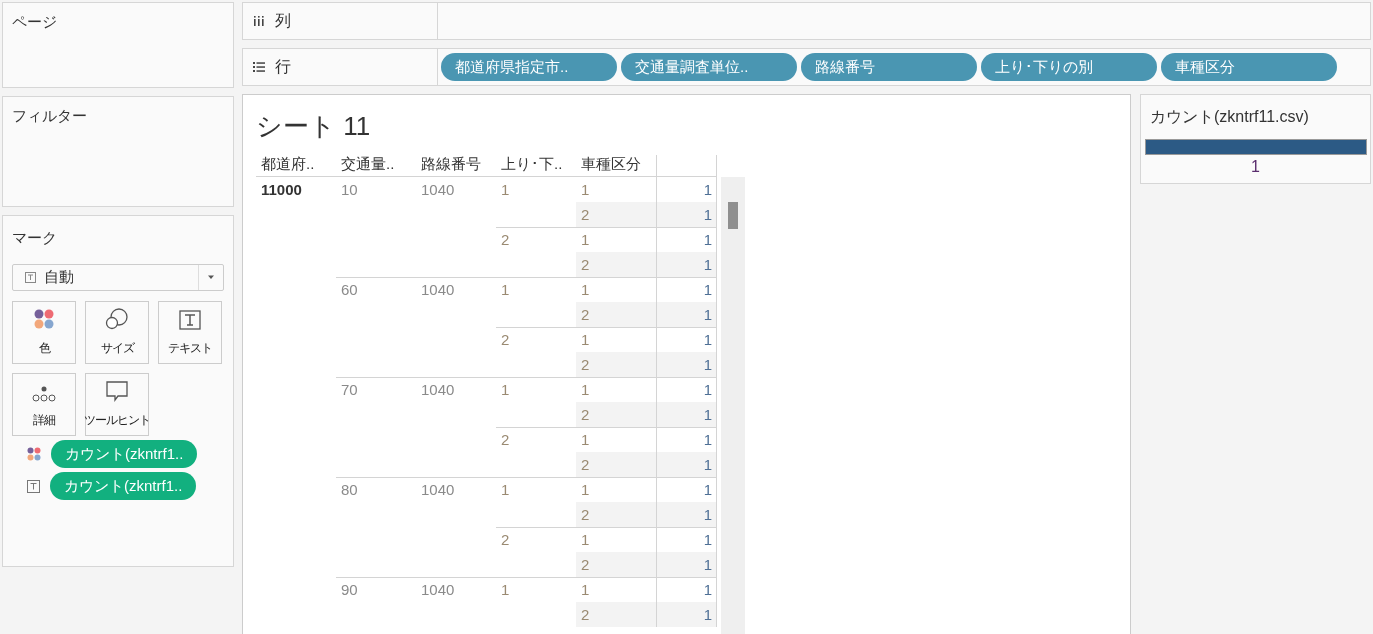 The width and height of the screenshot is (1373, 634). What do you see at coordinates (349, 589) in the screenshot?
I see `table-cell: 90` at bounding box center [349, 589].